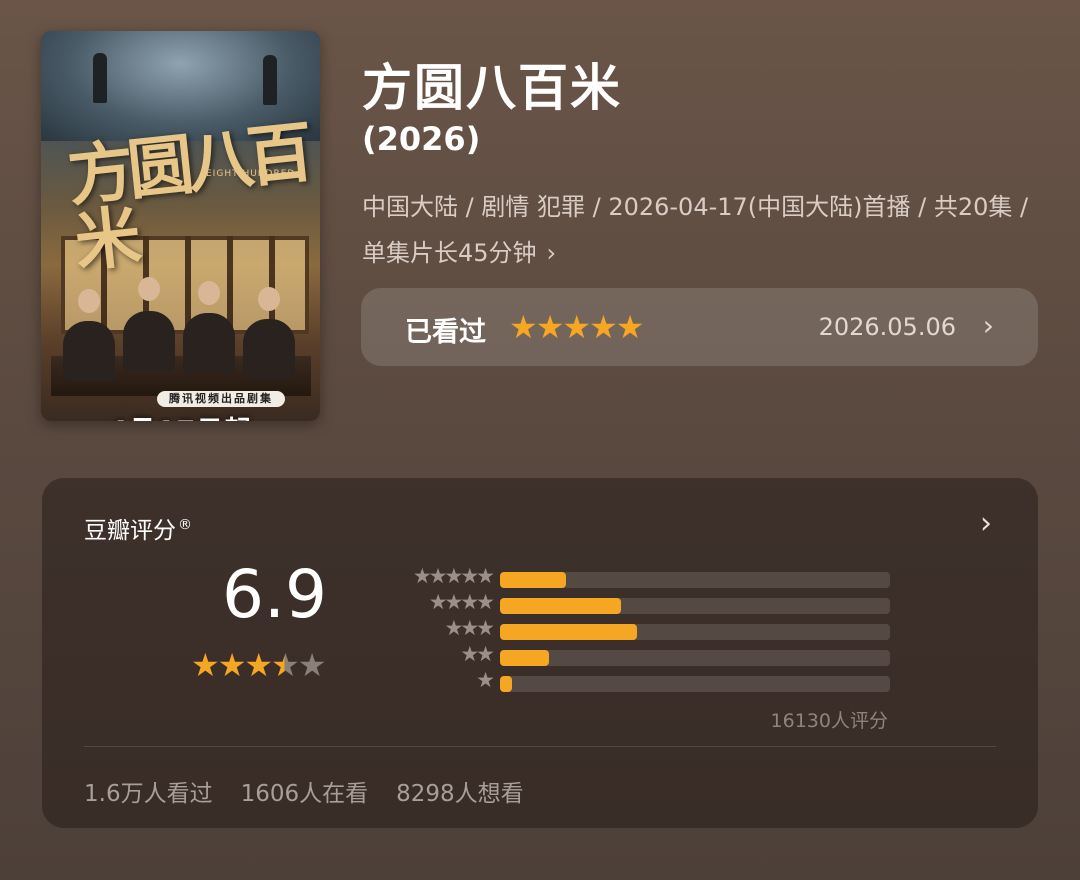  I want to click on watched-status-bar: 已看过 ★★★★★ 2026.05.06 ›, so click(699, 327).